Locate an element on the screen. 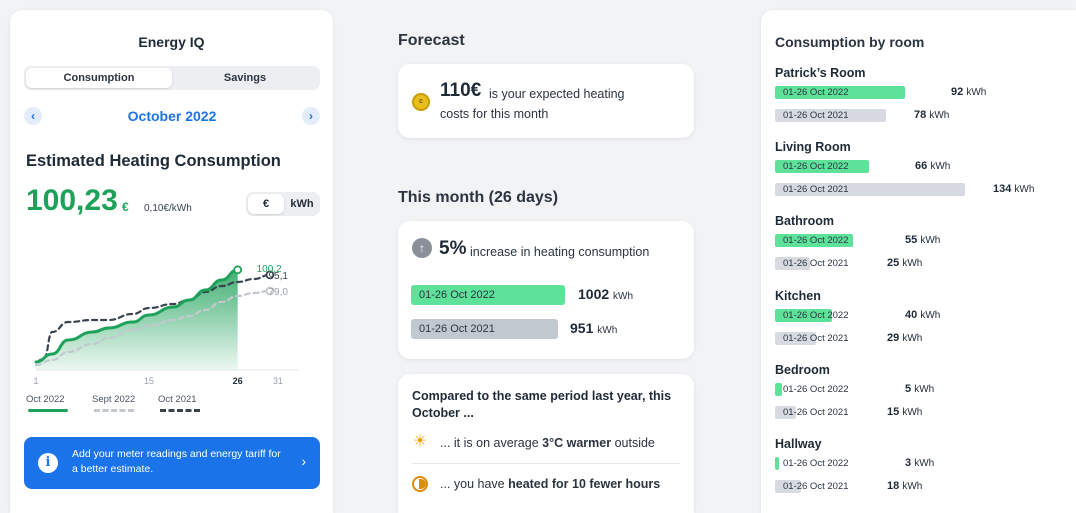 The image size is (1076, 513). room-current-bar is located at coordinates (777, 463).